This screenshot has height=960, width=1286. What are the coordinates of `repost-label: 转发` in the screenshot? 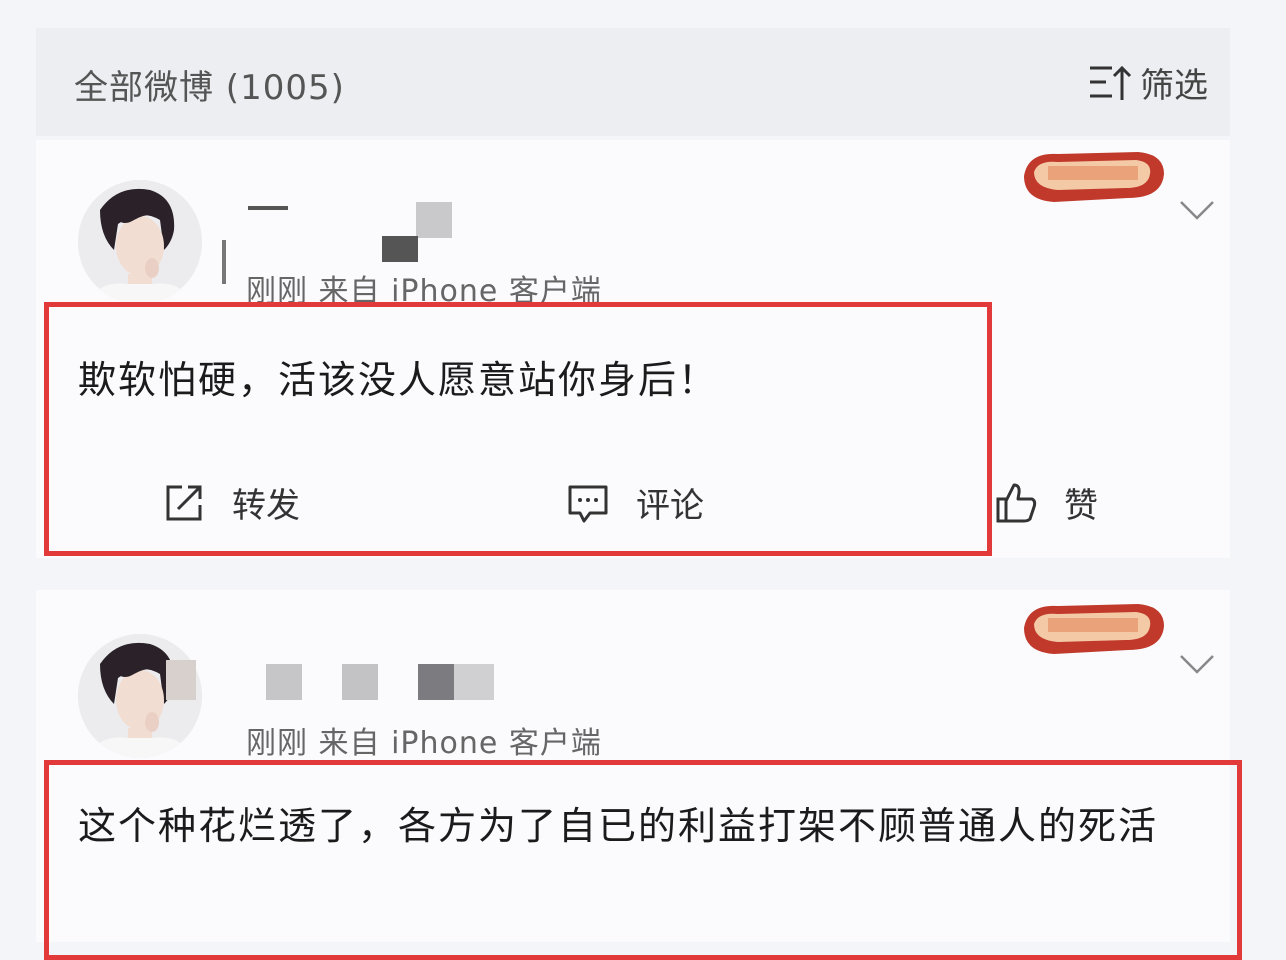 It's located at (266, 506).